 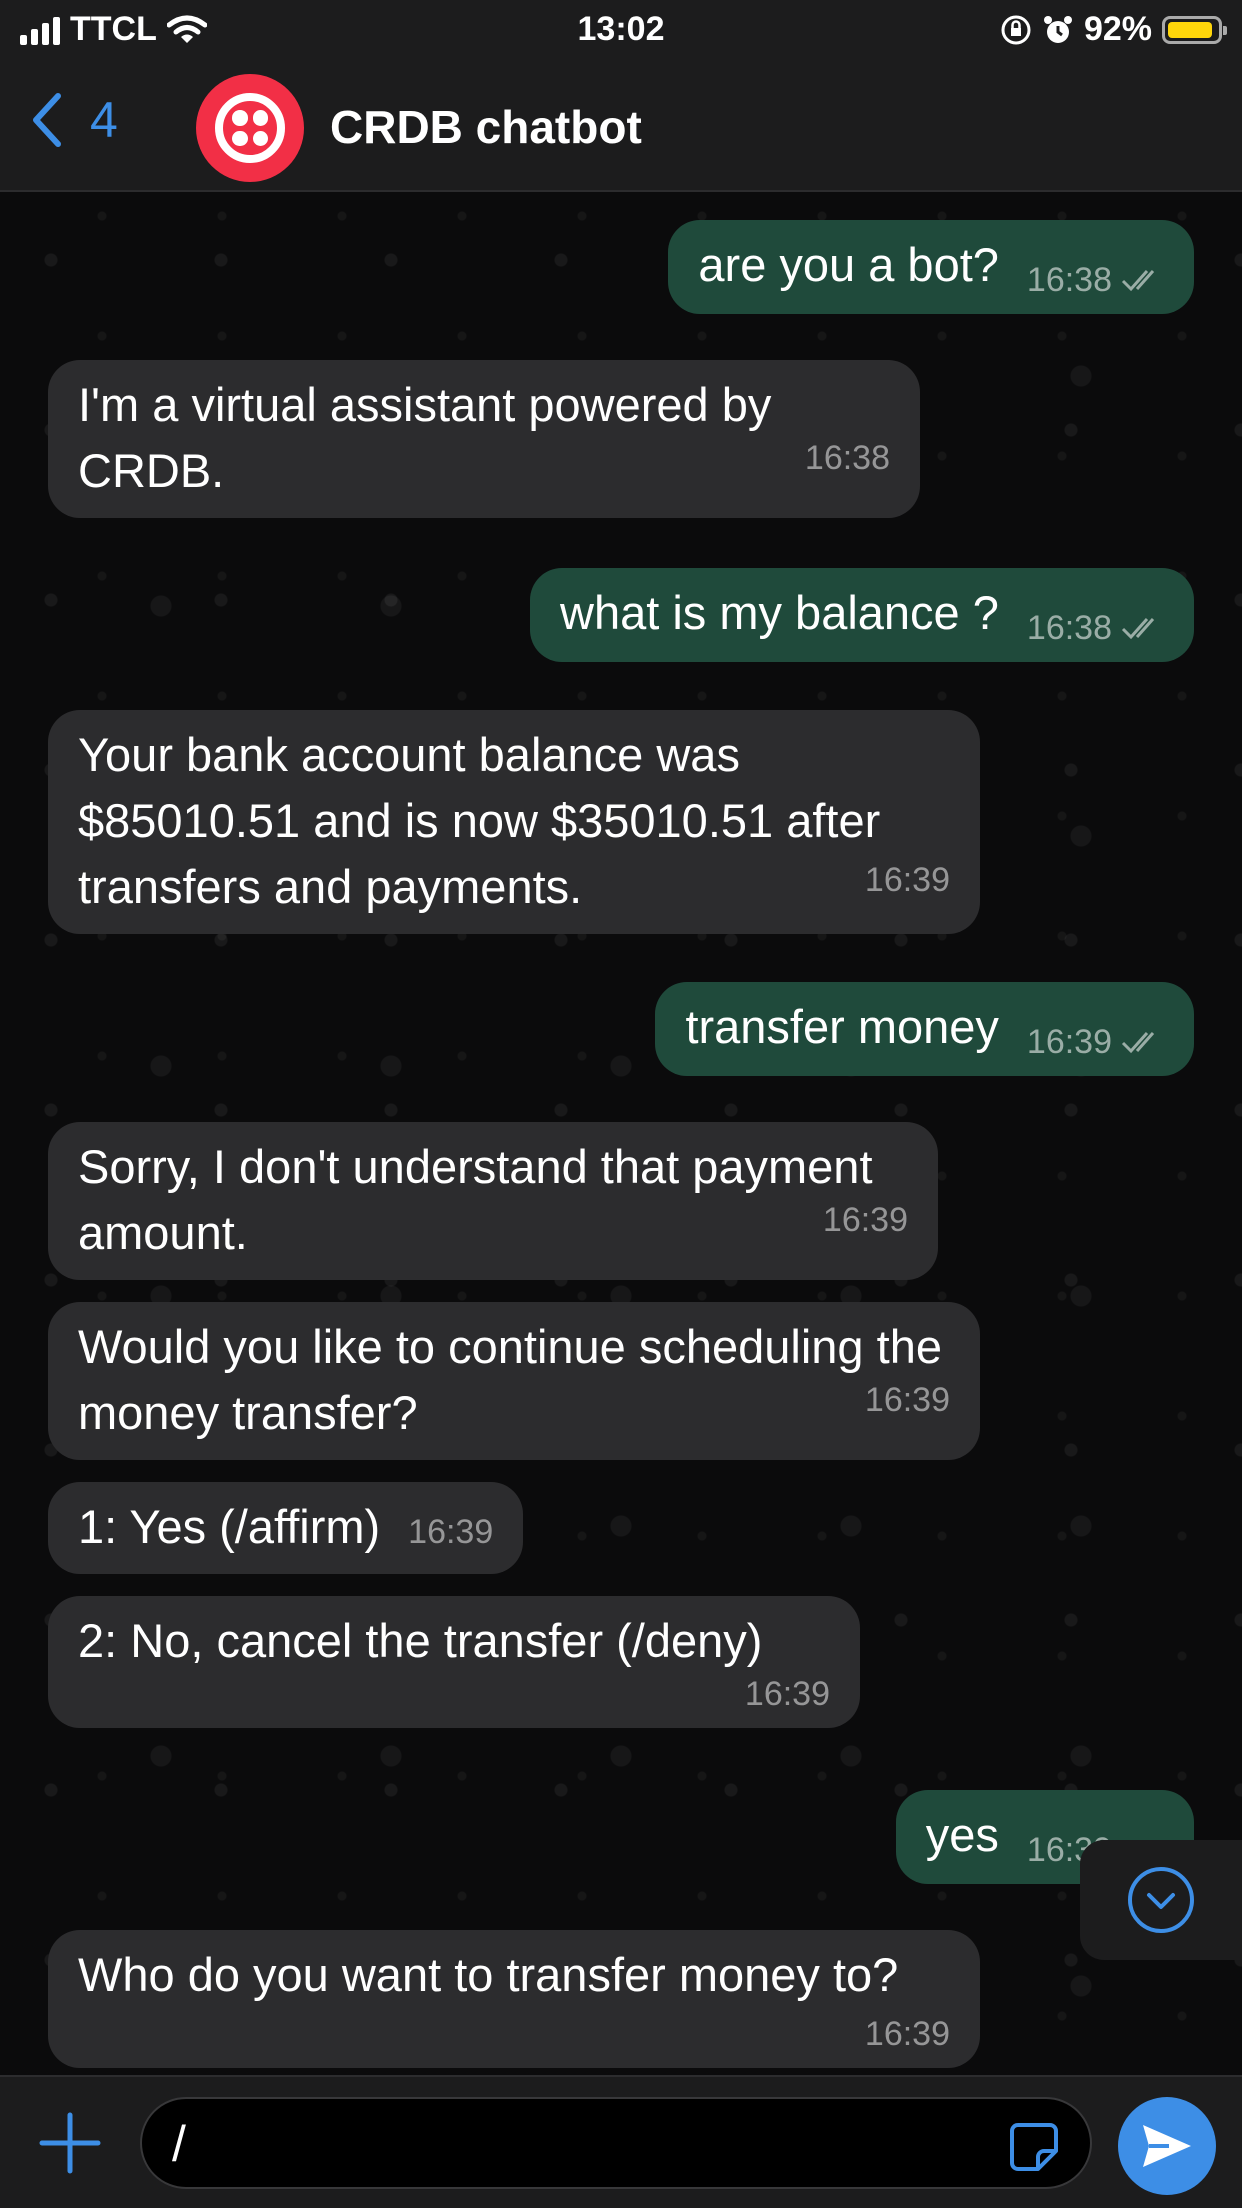 What do you see at coordinates (842, 1026) in the screenshot?
I see `message-text: transfer money` at bounding box center [842, 1026].